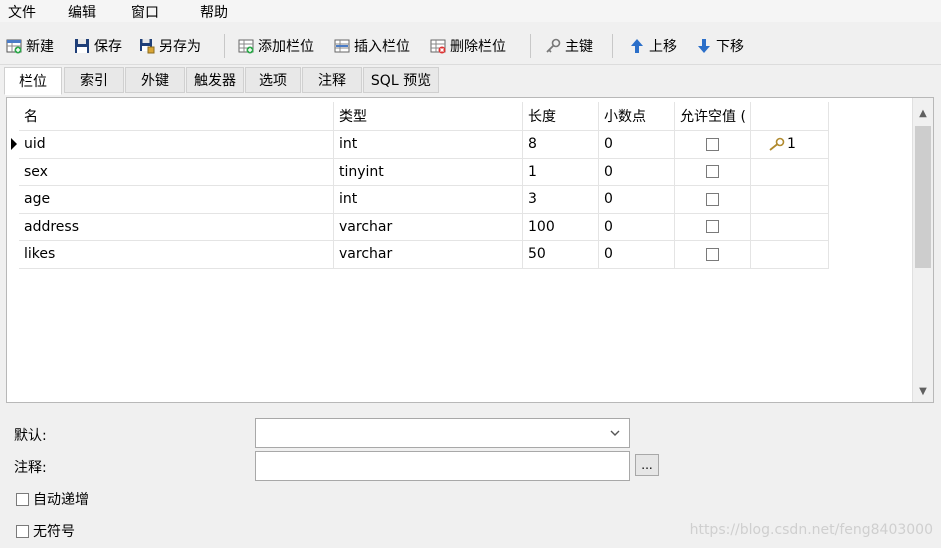 This screenshot has height=548, width=941. I want to click on unsigned-row: 无符号, so click(45, 531).